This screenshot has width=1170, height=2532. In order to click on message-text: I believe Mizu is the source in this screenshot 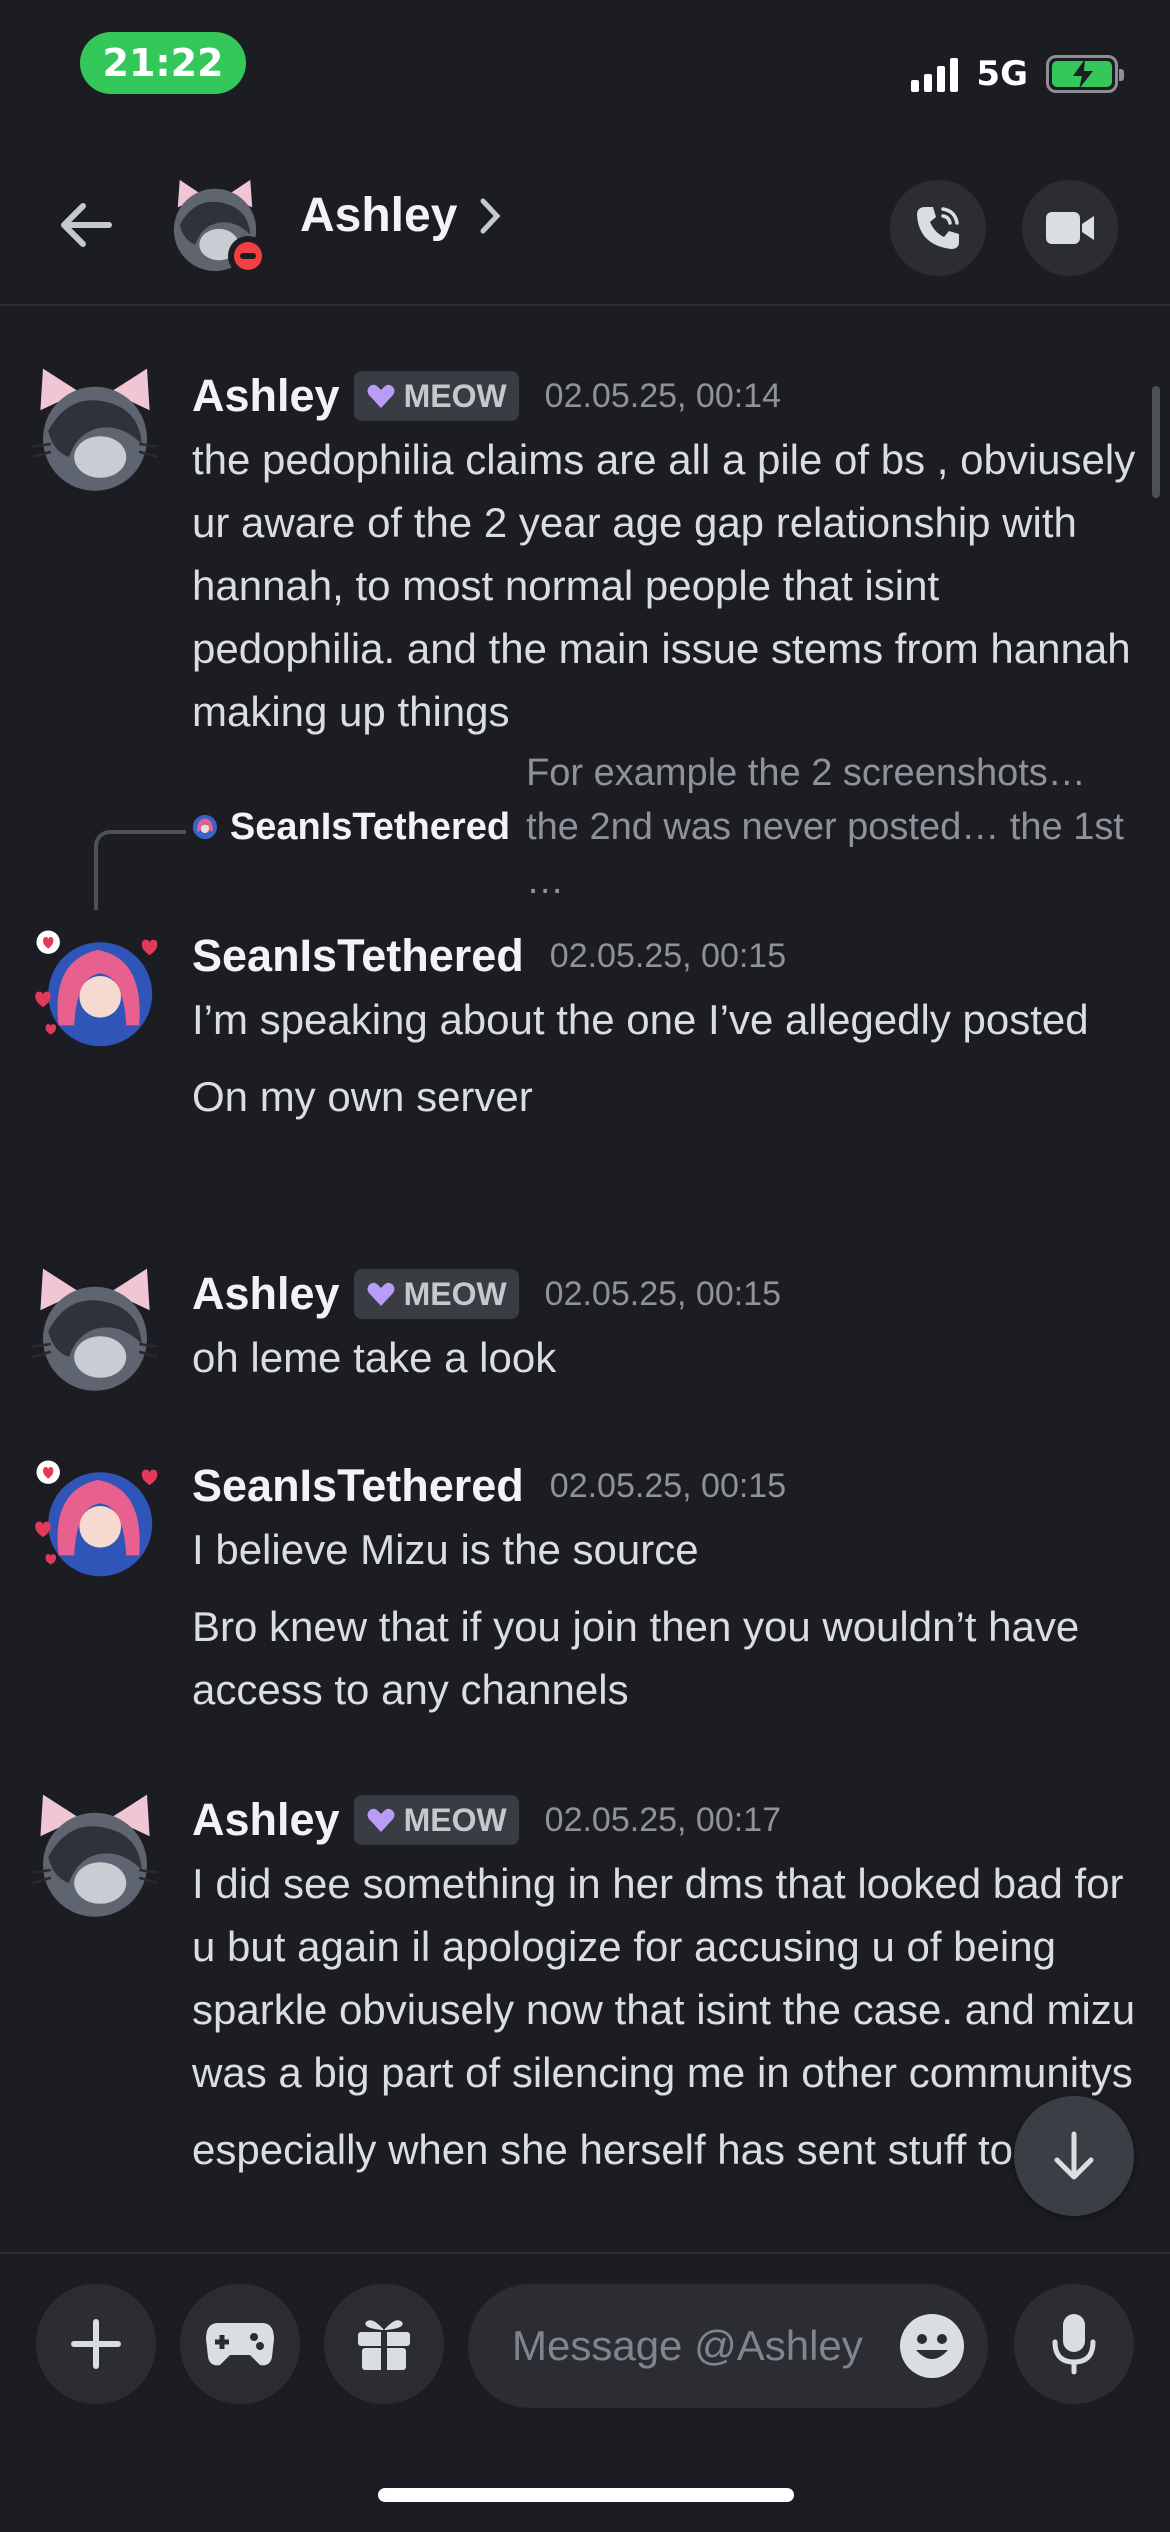, I will do `click(666, 1549)`.